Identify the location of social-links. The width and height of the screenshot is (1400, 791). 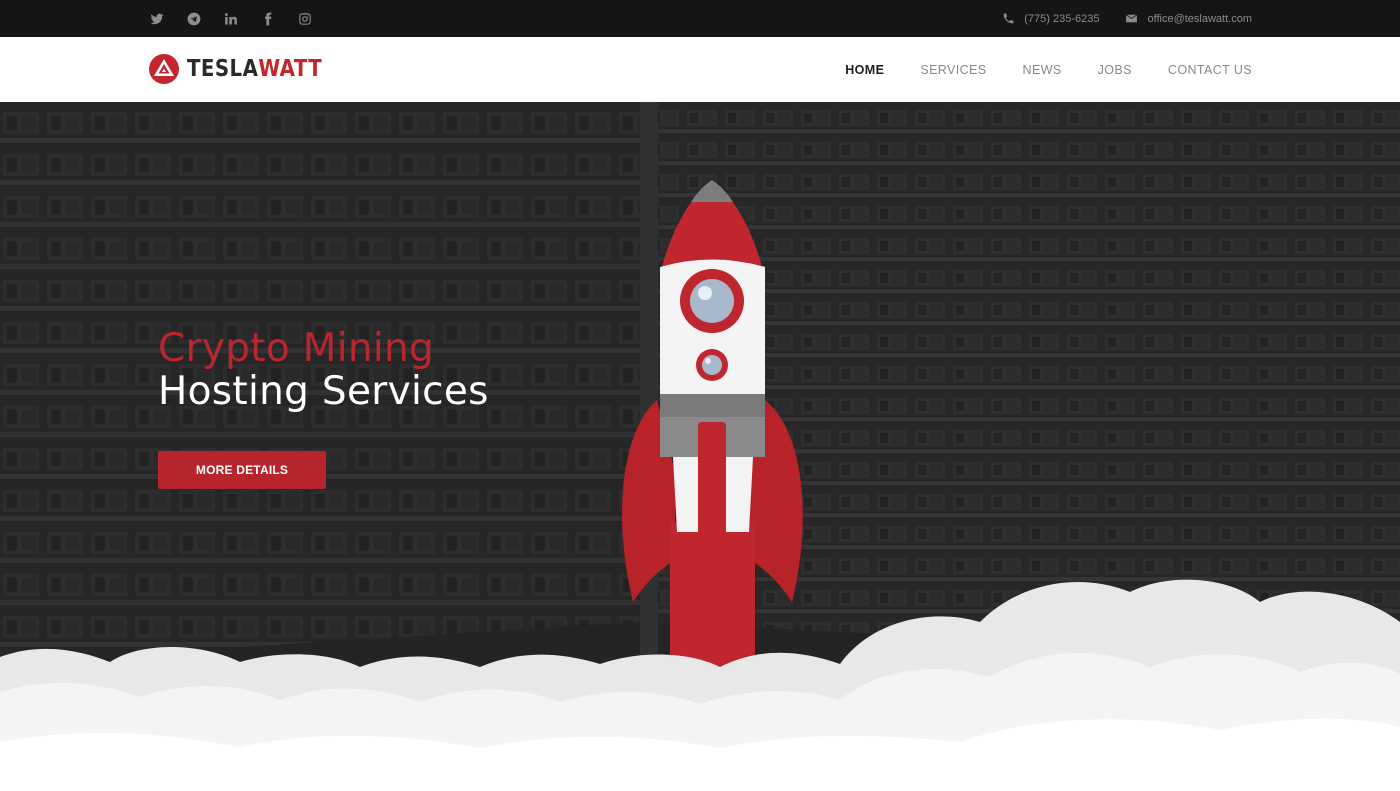
(230, 18).